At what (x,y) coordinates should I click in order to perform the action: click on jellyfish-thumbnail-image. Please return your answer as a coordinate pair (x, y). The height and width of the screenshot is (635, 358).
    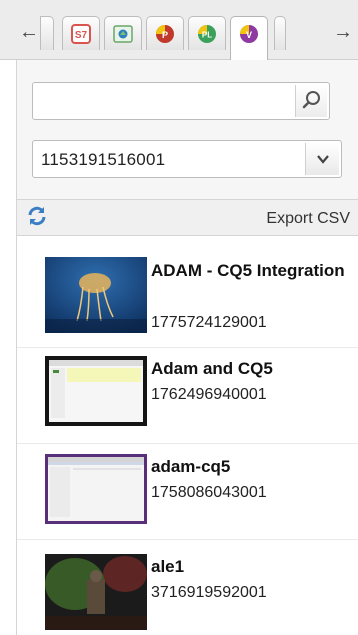
    Looking at the image, I should click on (96, 295).